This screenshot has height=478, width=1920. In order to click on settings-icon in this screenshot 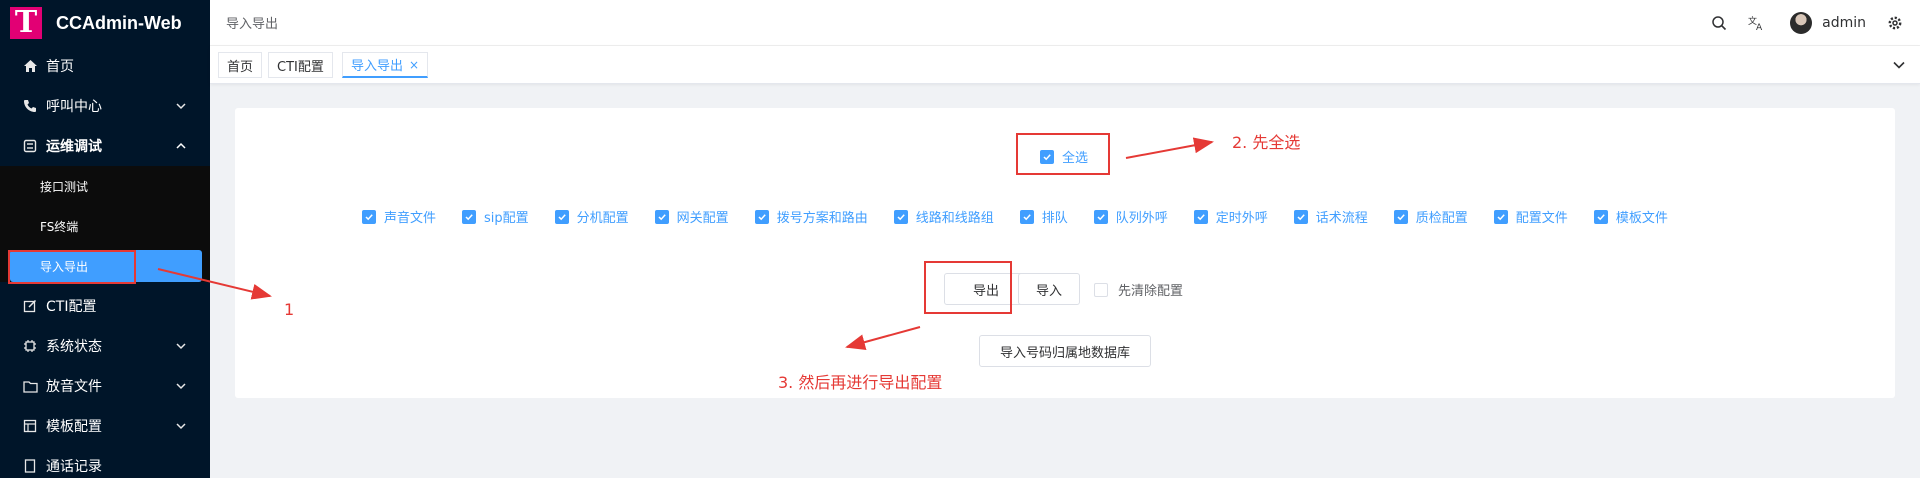, I will do `click(1895, 23)`.